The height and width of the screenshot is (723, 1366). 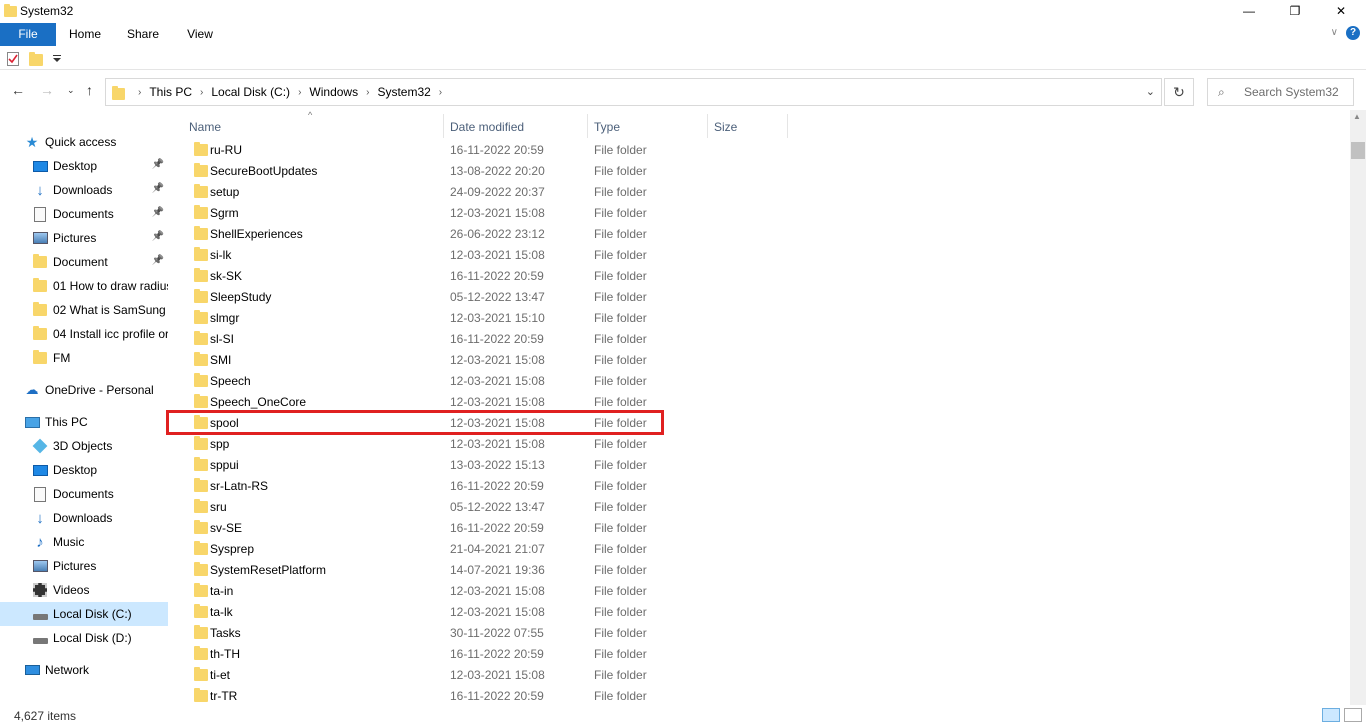 What do you see at coordinates (84, 358) in the screenshot?
I see `nav-item-quick: FM` at bounding box center [84, 358].